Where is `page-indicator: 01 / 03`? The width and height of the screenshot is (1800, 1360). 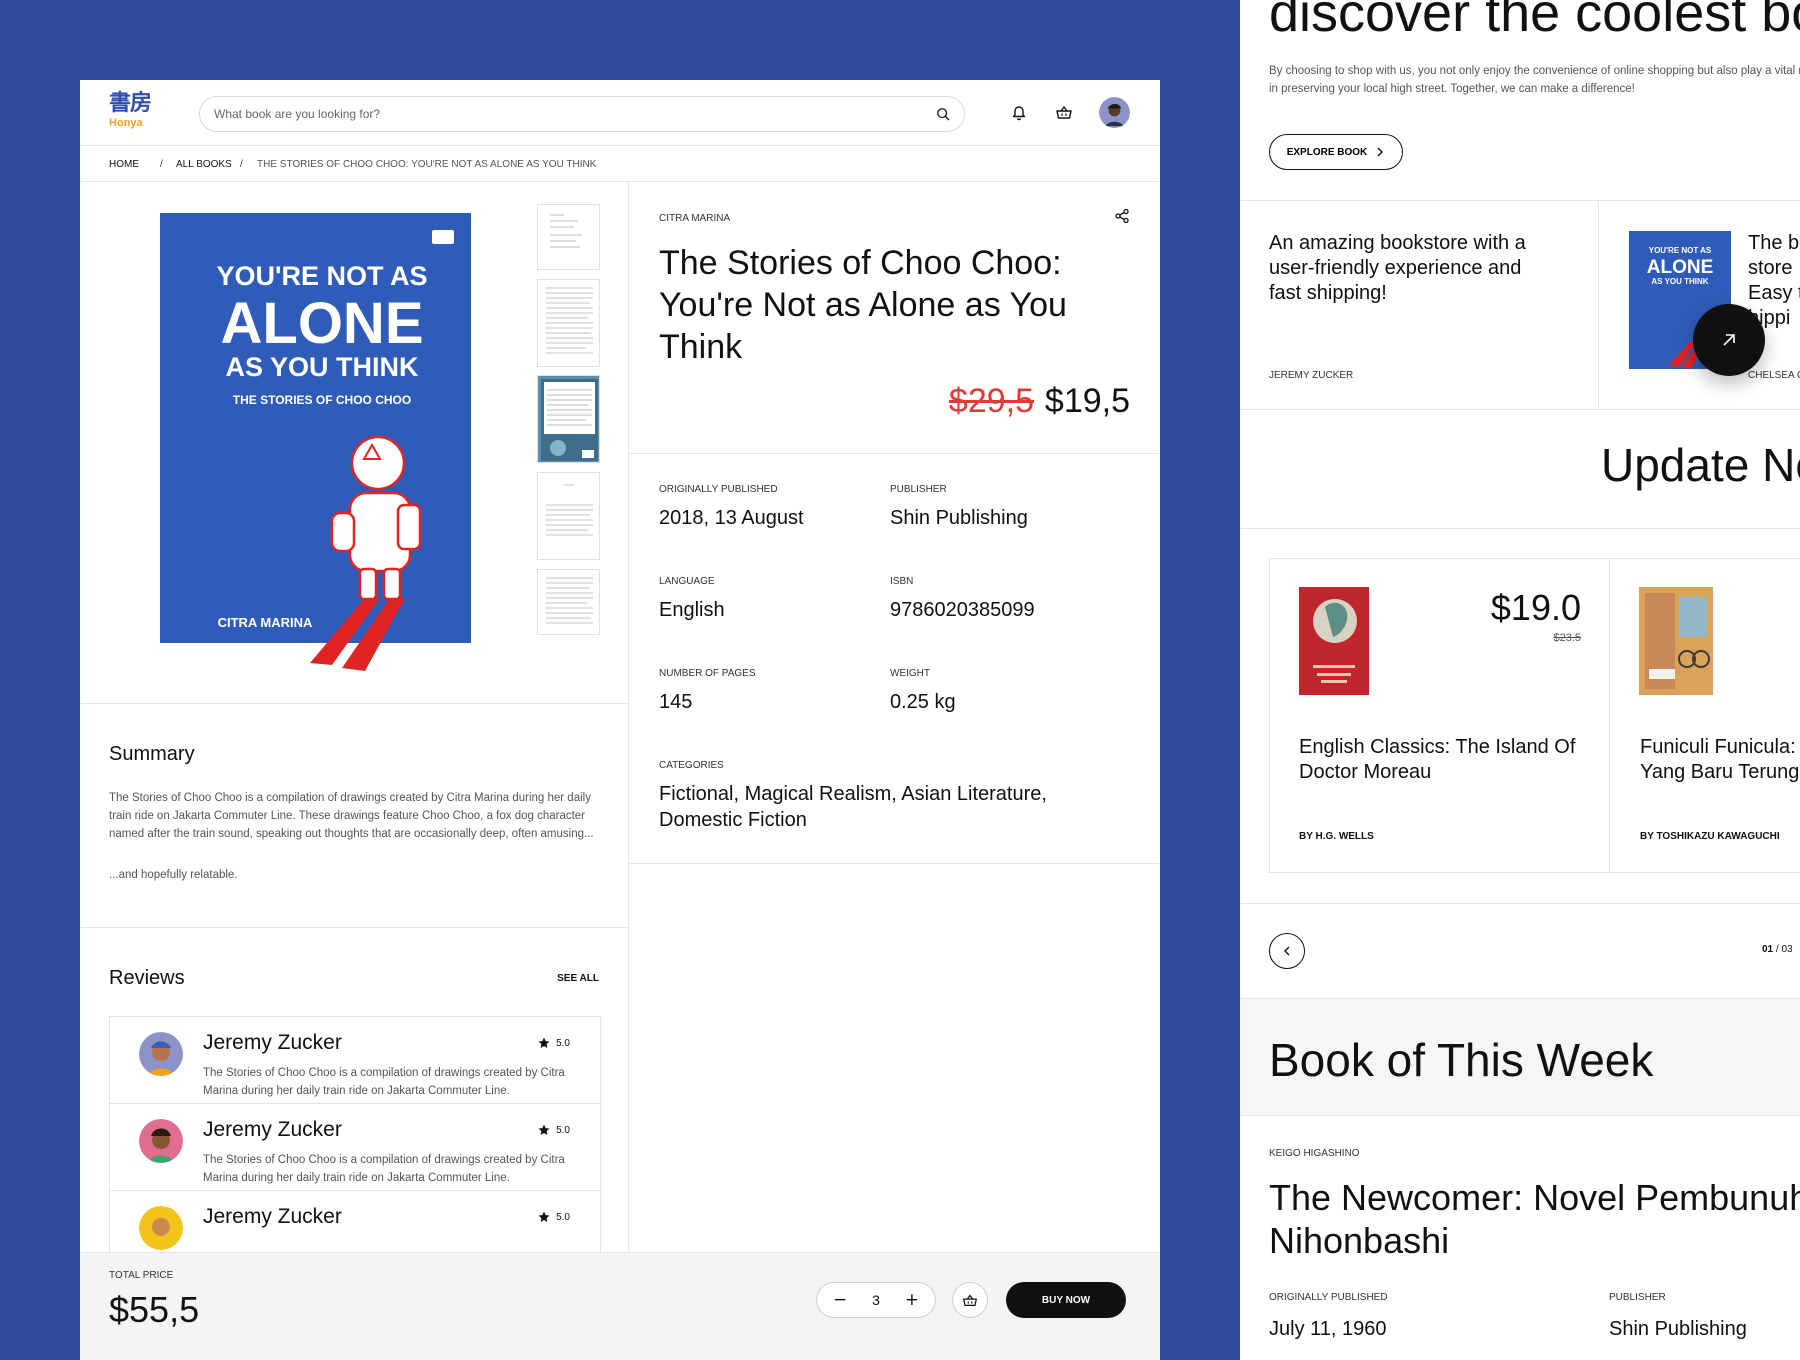
page-indicator: 01 / 03 is located at coordinates (1777, 949).